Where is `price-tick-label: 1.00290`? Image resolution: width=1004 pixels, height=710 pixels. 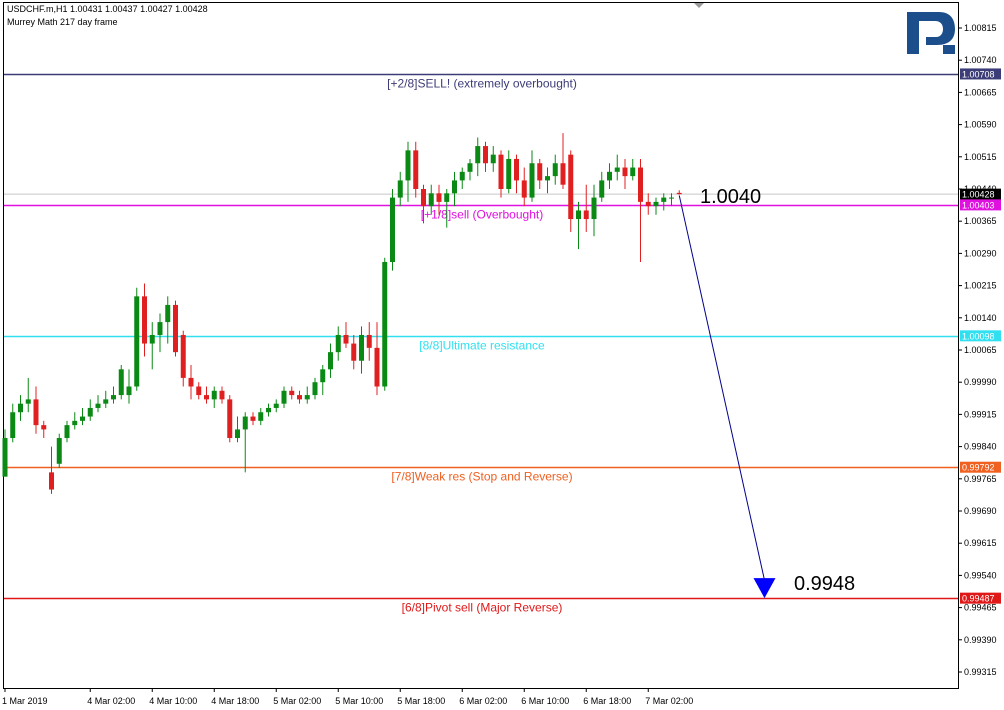 price-tick-label: 1.00290 is located at coordinates (980, 253).